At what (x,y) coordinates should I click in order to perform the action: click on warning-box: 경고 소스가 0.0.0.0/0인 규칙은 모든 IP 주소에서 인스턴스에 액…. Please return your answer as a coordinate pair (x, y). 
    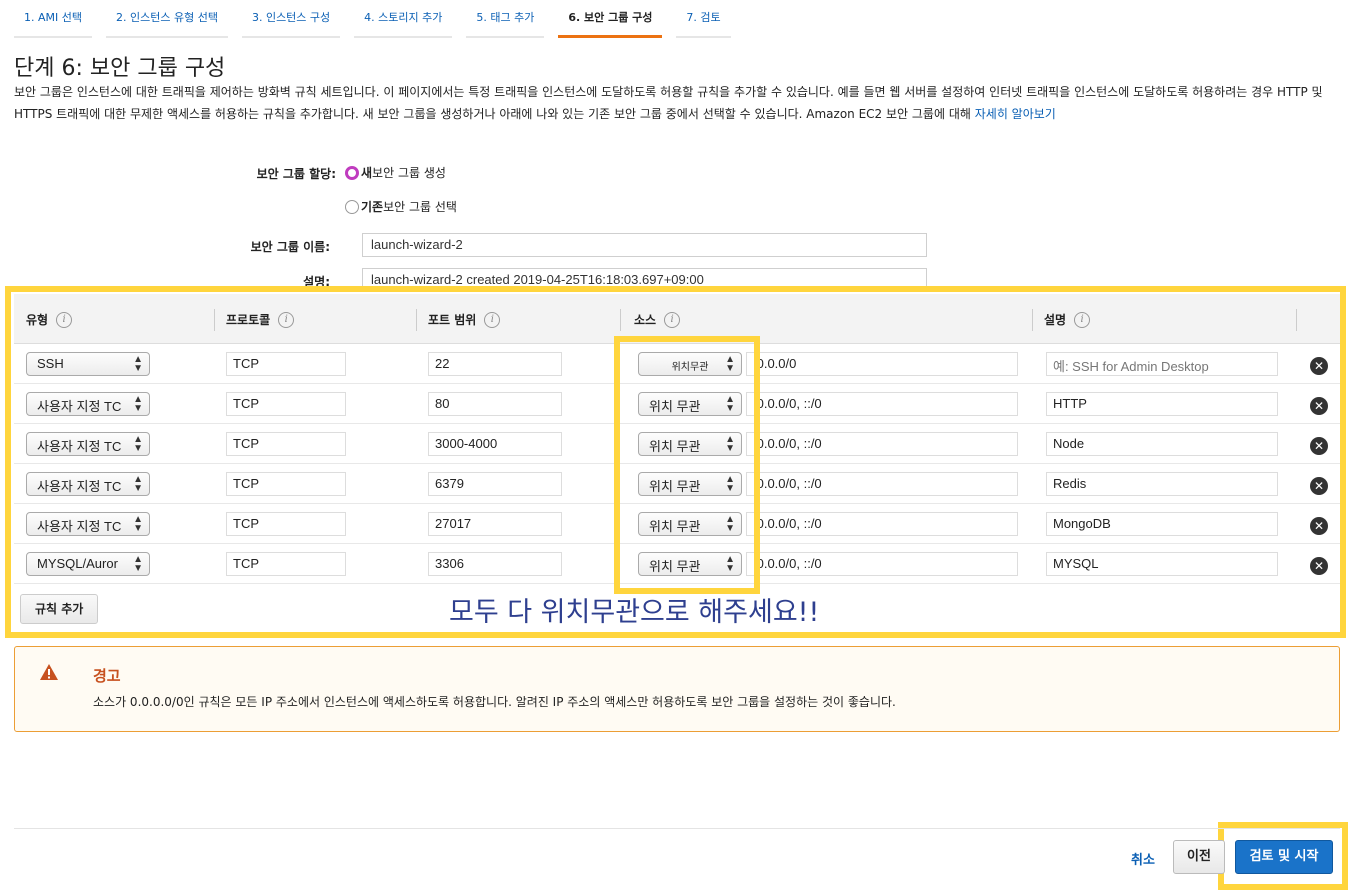
    Looking at the image, I should click on (677, 689).